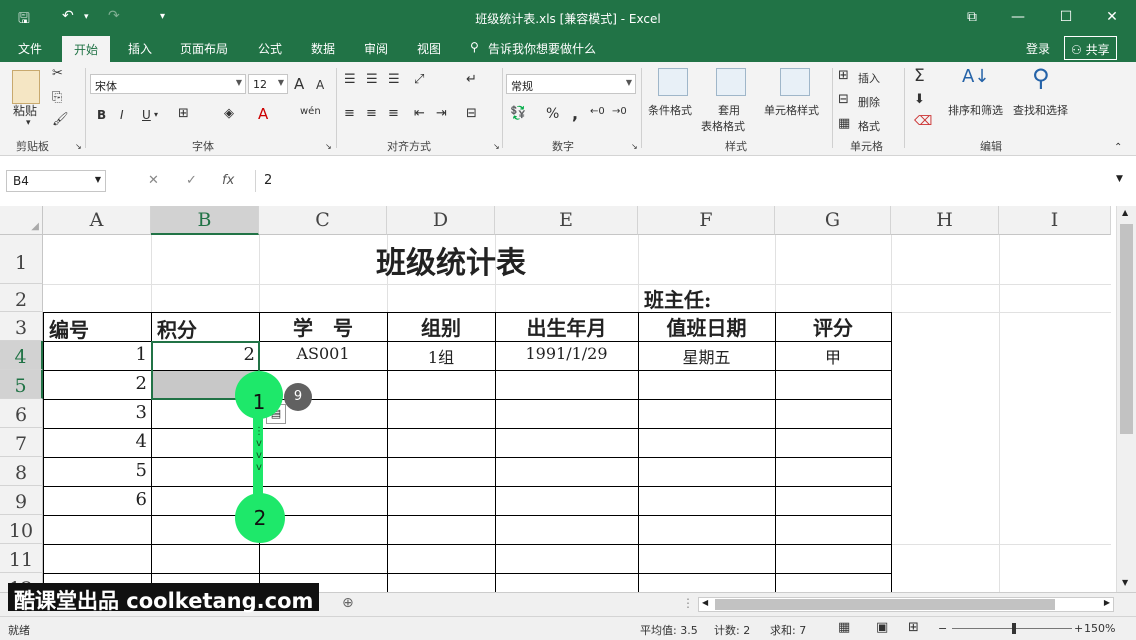 This screenshot has height=640, width=1136. What do you see at coordinates (833, 220) in the screenshot?
I see `column-header-g: G` at bounding box center [833, 220].